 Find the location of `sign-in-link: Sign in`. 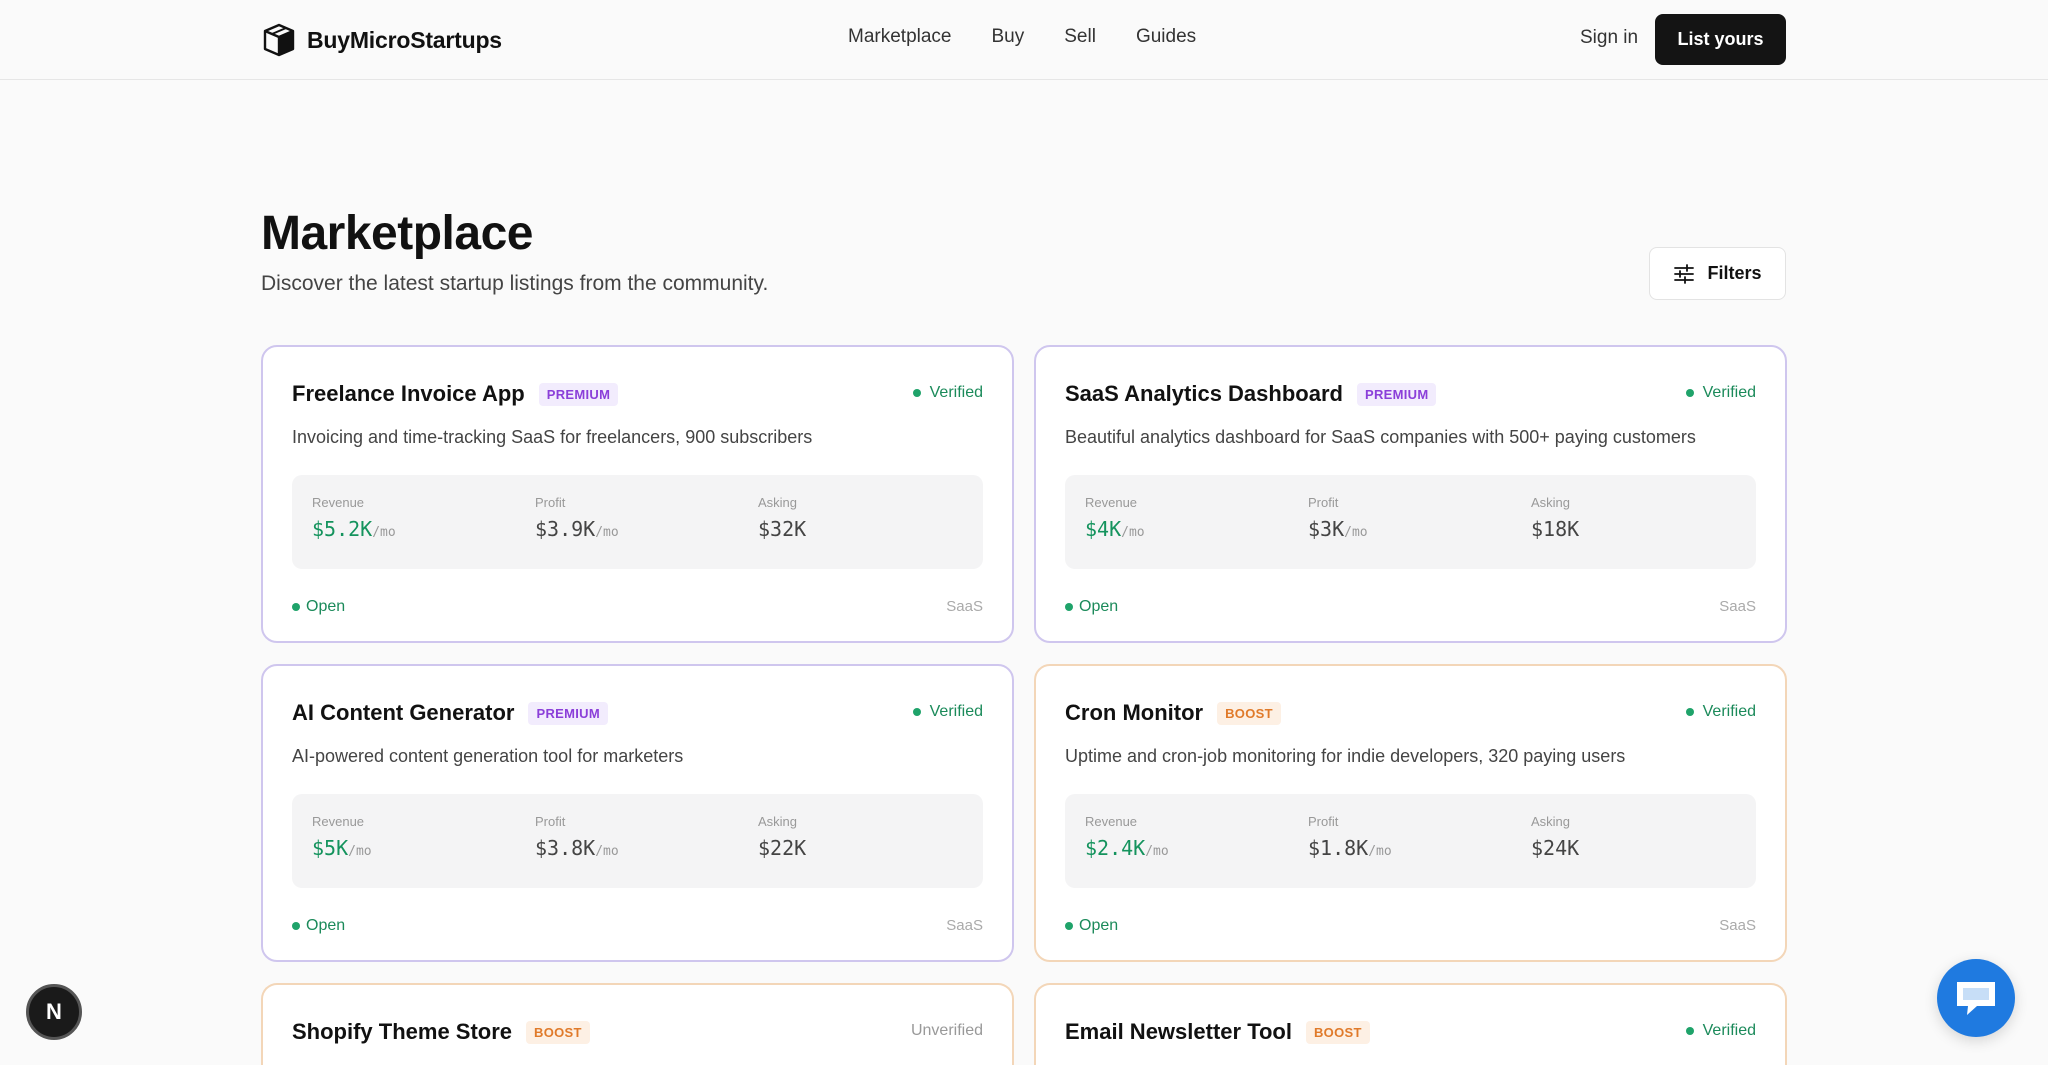

sign-in-link: Sign in is located at coordinates (1609, 38).